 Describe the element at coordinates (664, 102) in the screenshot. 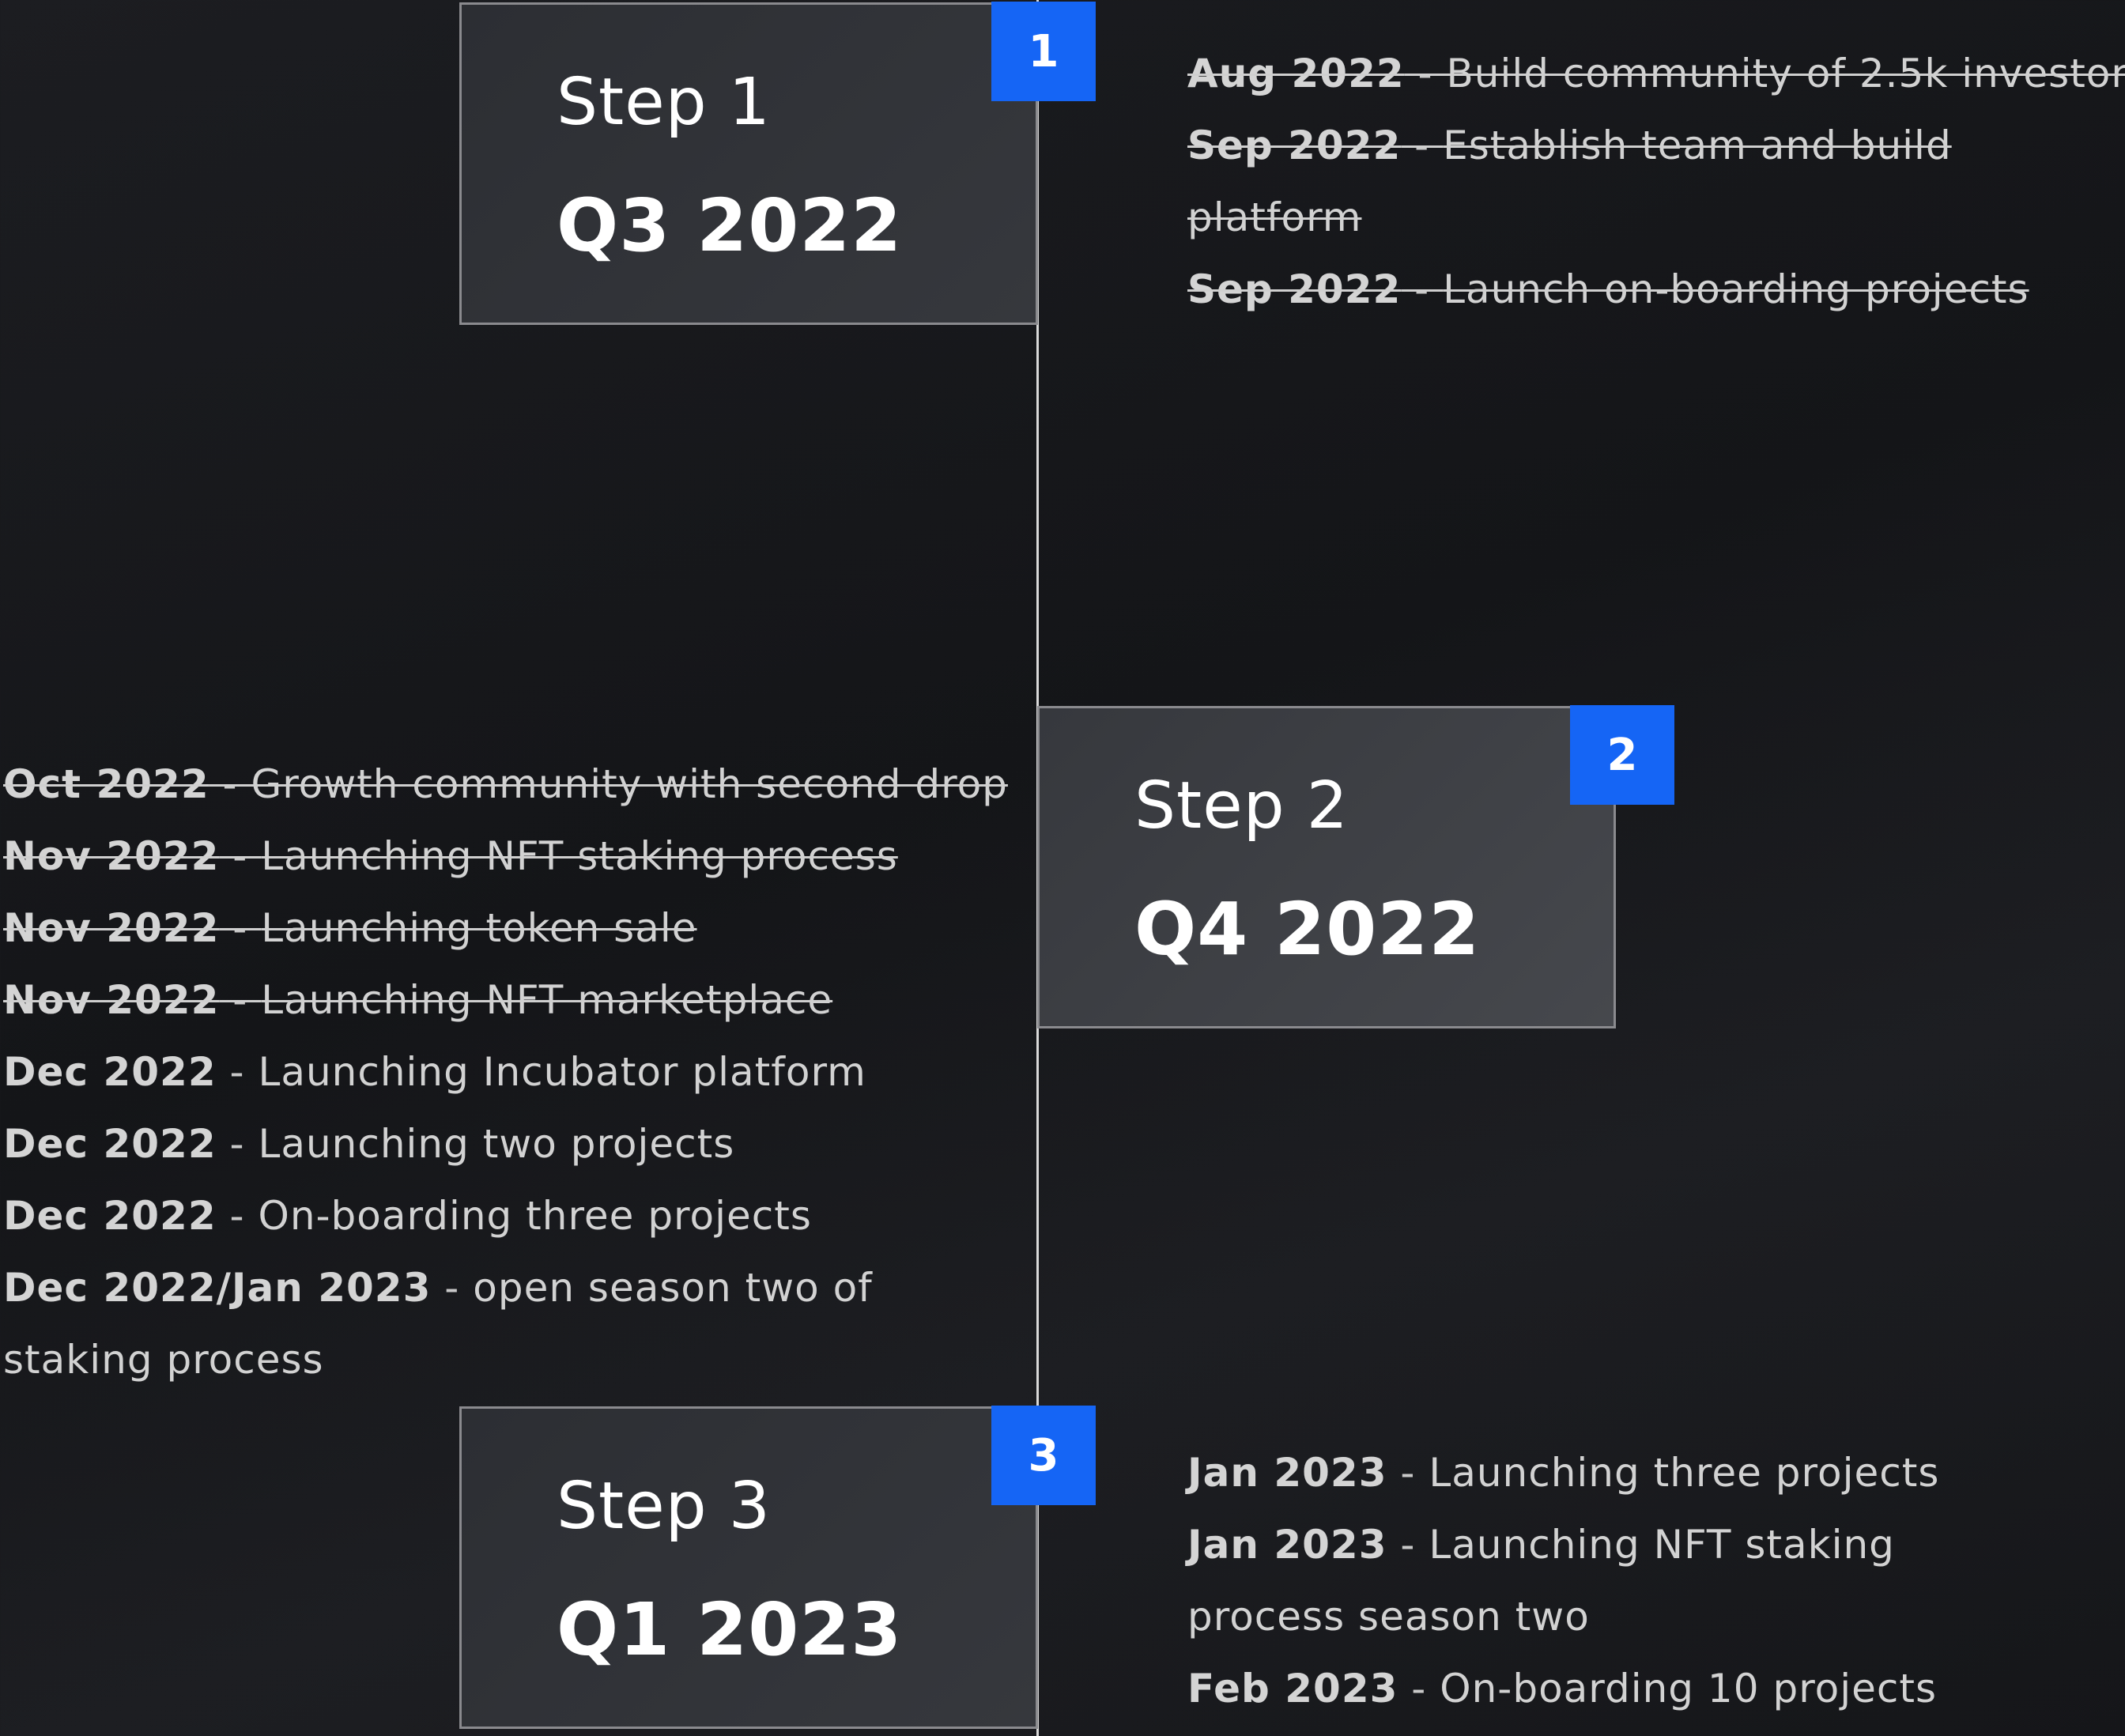

I see `step-1-label: Step 1` at that location.